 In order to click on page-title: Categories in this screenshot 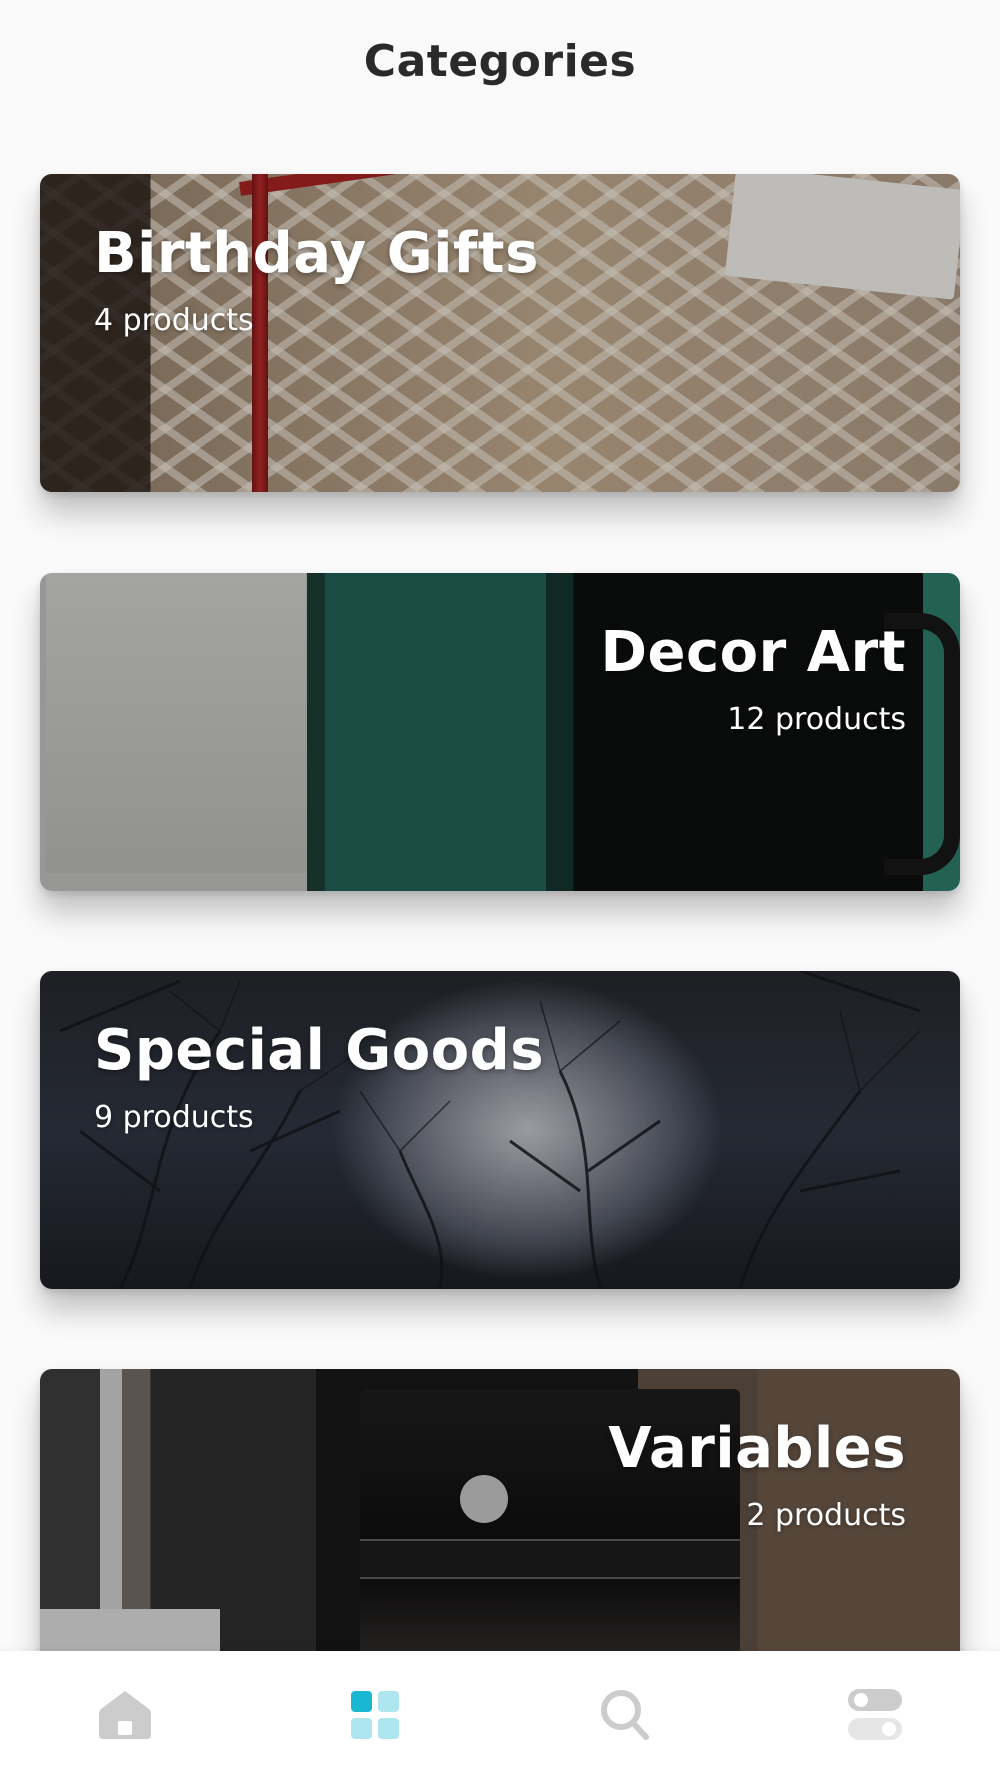, I will do `click(500, 61)`.